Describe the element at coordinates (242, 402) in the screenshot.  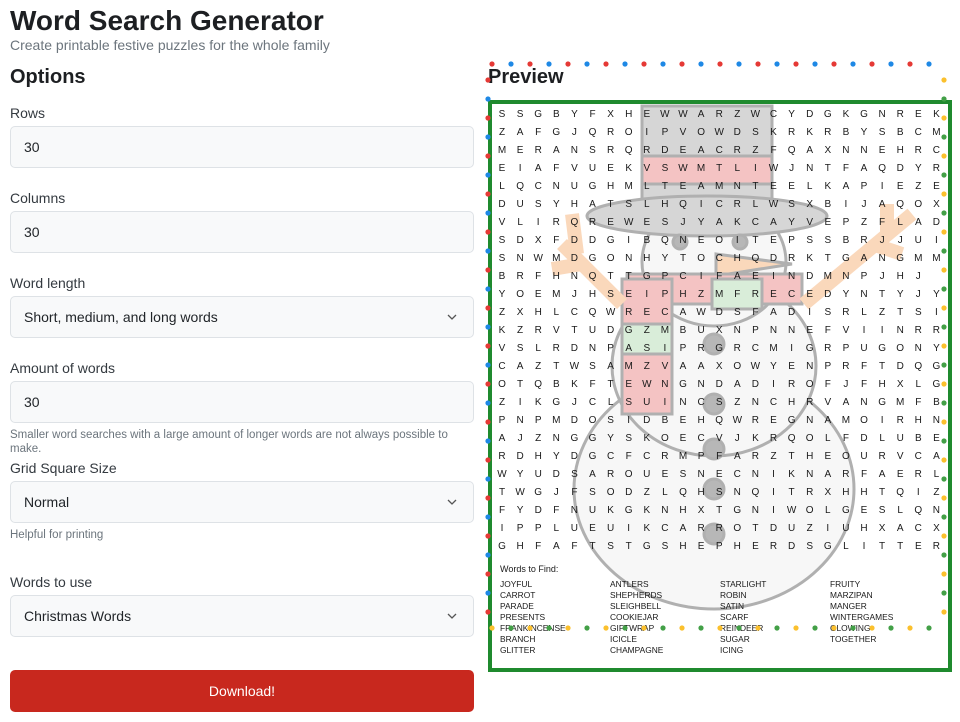
I see `amount-input: 30` at that location.